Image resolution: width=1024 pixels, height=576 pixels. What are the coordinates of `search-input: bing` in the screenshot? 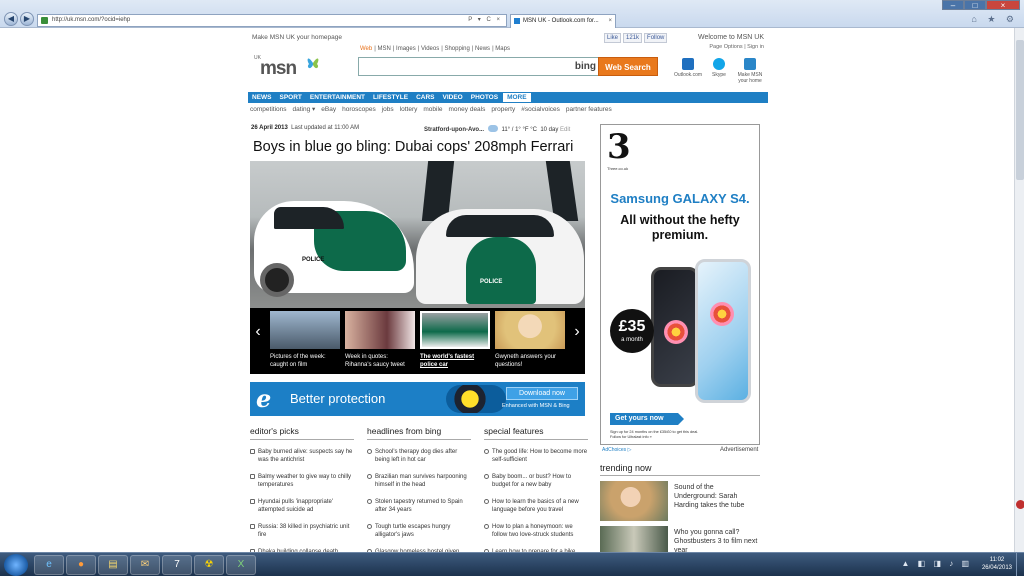 It's located at (479, 66).